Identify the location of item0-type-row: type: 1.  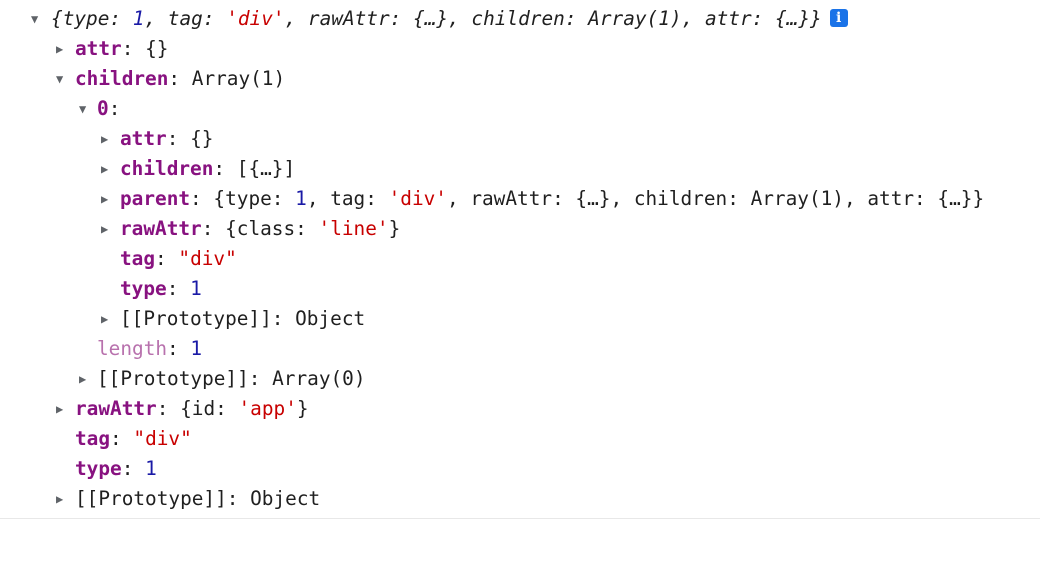
(161, 288).